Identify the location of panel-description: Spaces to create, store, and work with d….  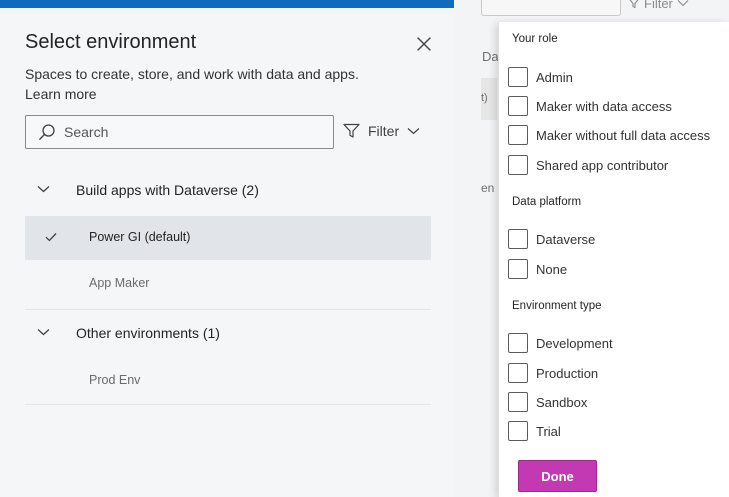
(225, 84).